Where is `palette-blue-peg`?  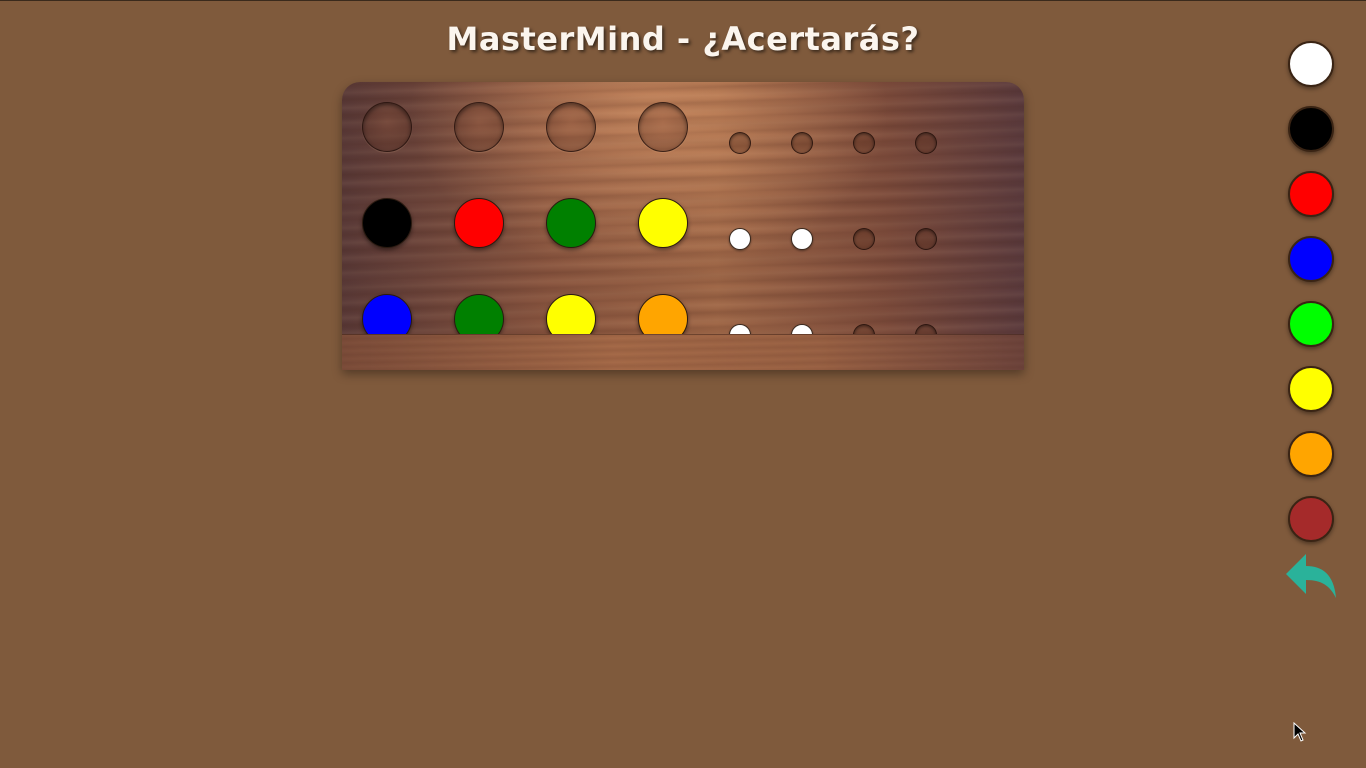
palette-blue-peg is located at coordinates (1311, 259).